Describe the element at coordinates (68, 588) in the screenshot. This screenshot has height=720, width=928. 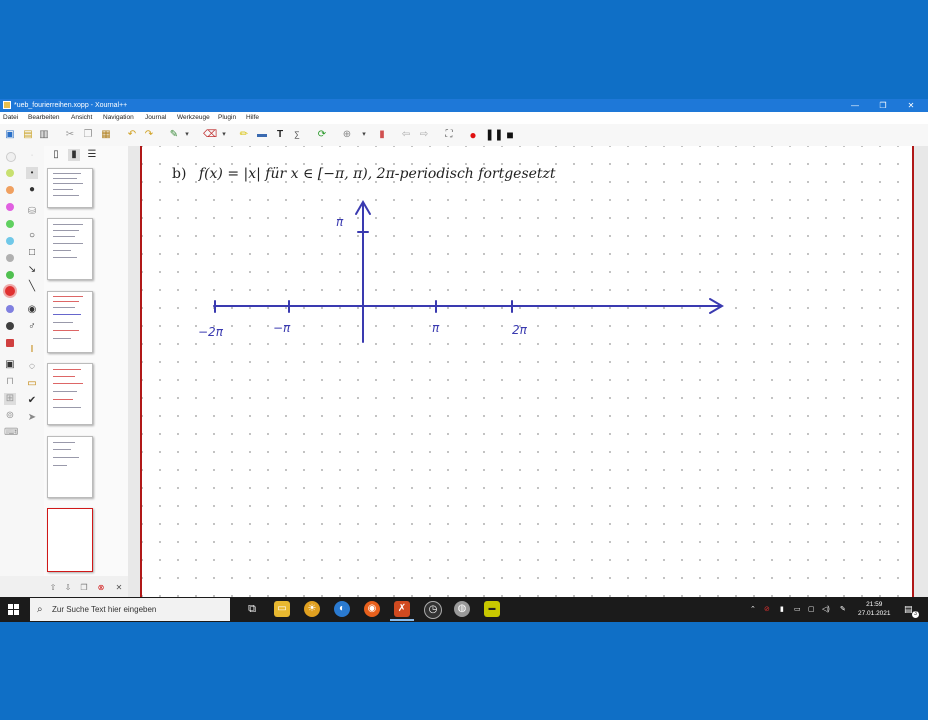
I see `move-page-down-icon: ⇩` at that location.